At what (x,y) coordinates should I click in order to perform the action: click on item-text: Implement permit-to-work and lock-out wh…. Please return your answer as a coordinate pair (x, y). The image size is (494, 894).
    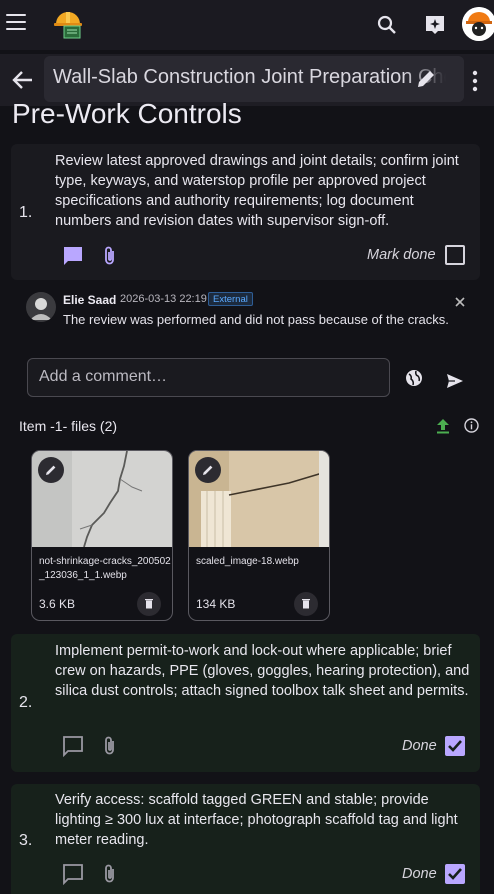
    Looking at the image, I should click on (262, 671).